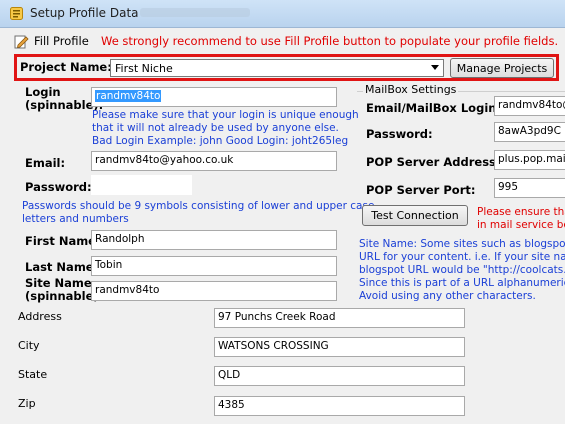 The height and width of the screenshot is (424, 565). What do you see at coordinates (144, 68) in the screenshot?
I see `project-name-value: First Niche` at bounding box center [144, 68].